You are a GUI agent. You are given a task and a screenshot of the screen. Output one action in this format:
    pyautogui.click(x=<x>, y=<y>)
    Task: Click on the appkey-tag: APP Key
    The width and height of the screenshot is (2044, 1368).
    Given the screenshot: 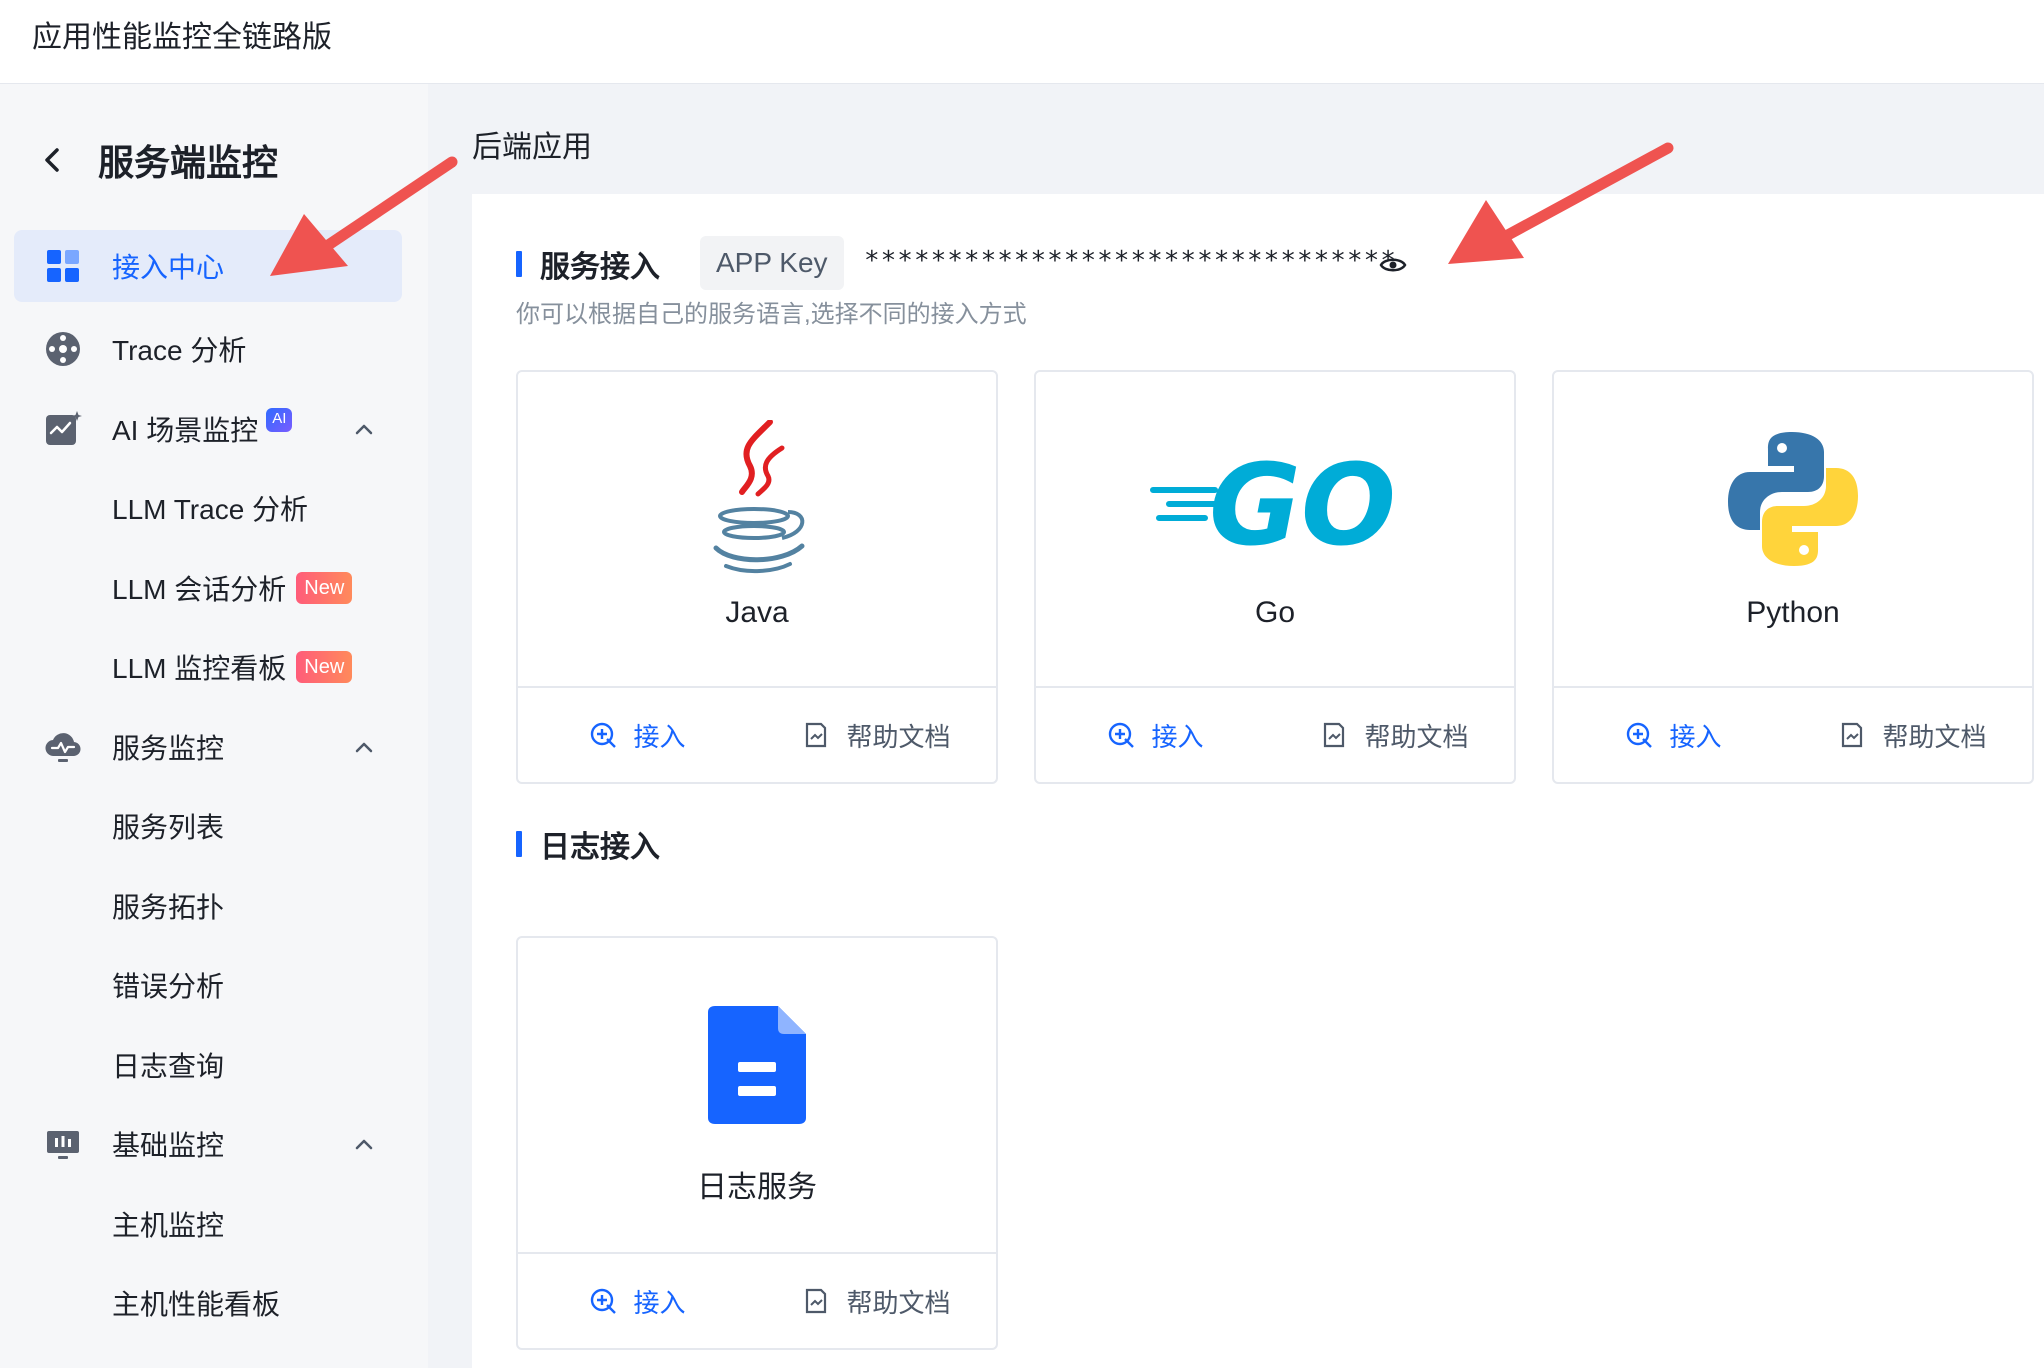 What is the action you would take?
    pyautogui.click(x=772, y=263)
    